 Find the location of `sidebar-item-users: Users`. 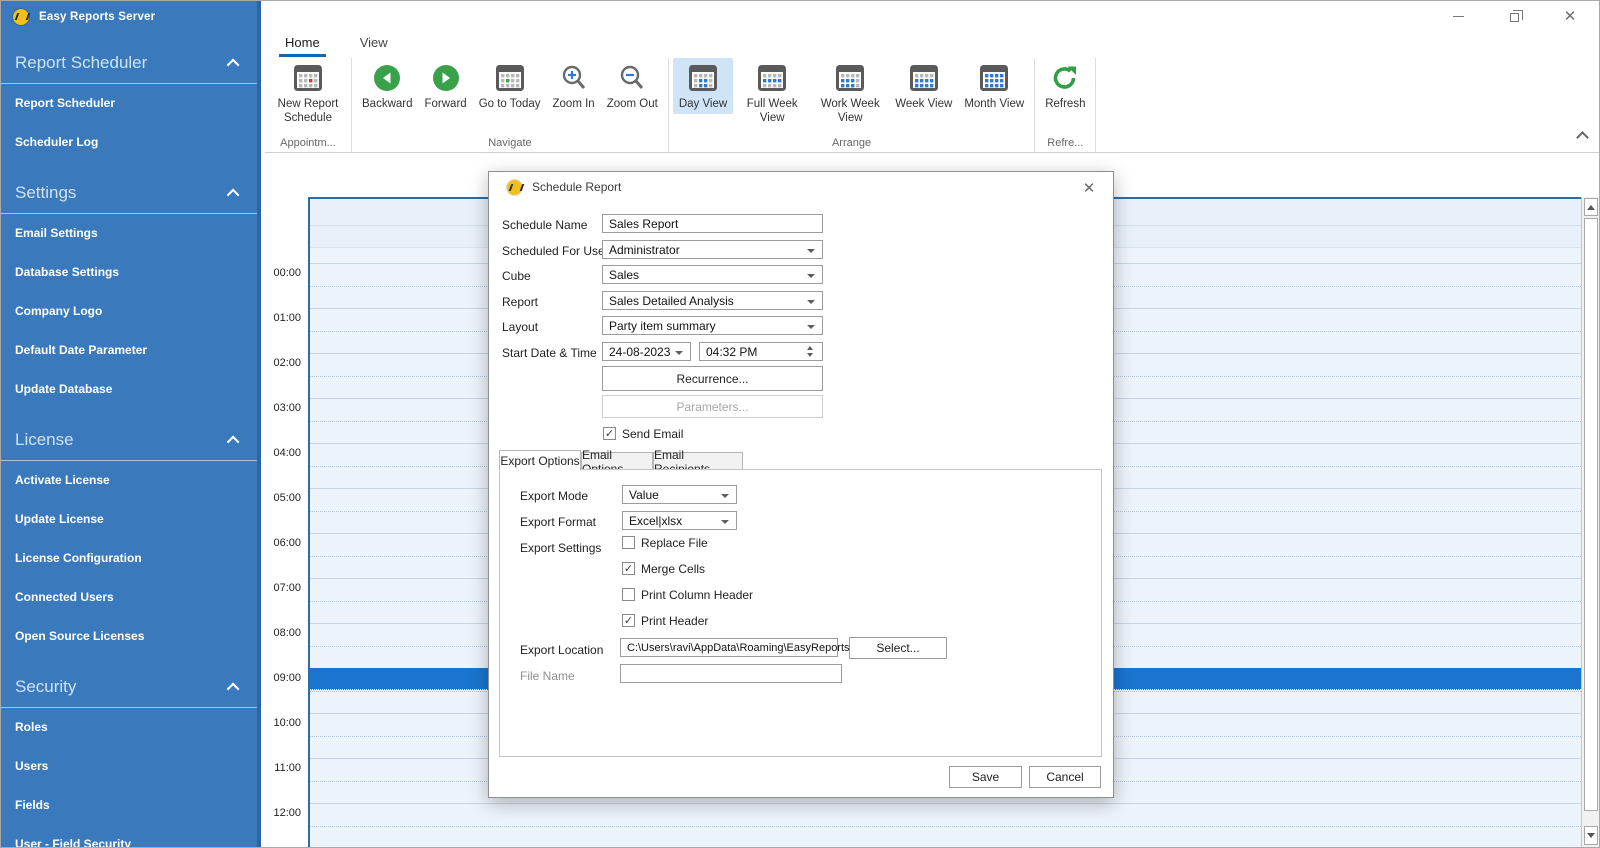

sidebar-item-users: Users is located at coordinates (129, 766).